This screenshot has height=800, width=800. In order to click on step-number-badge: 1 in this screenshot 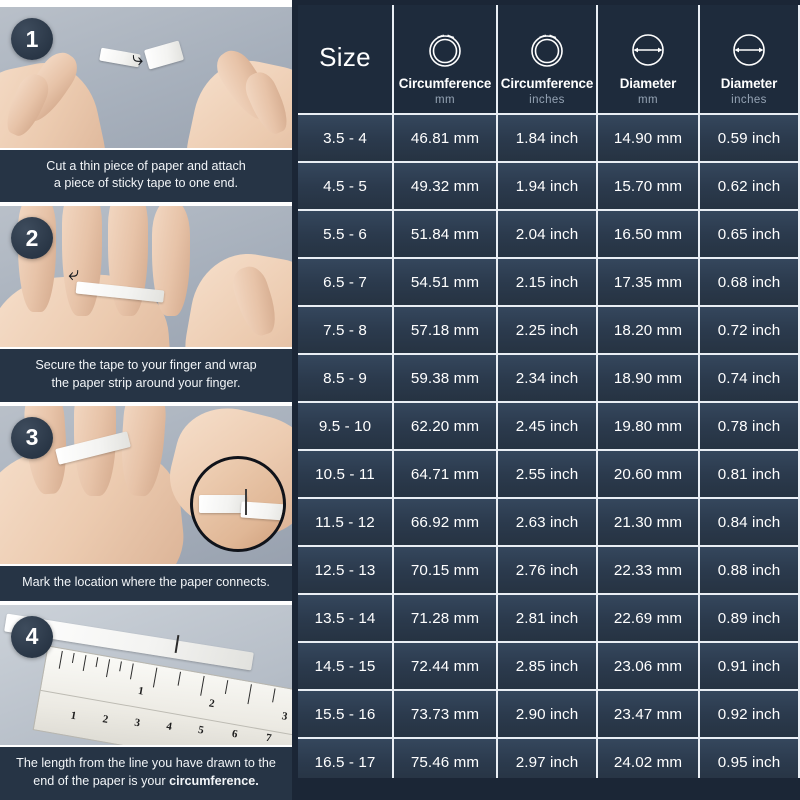, I will do `click(32, 39)`.